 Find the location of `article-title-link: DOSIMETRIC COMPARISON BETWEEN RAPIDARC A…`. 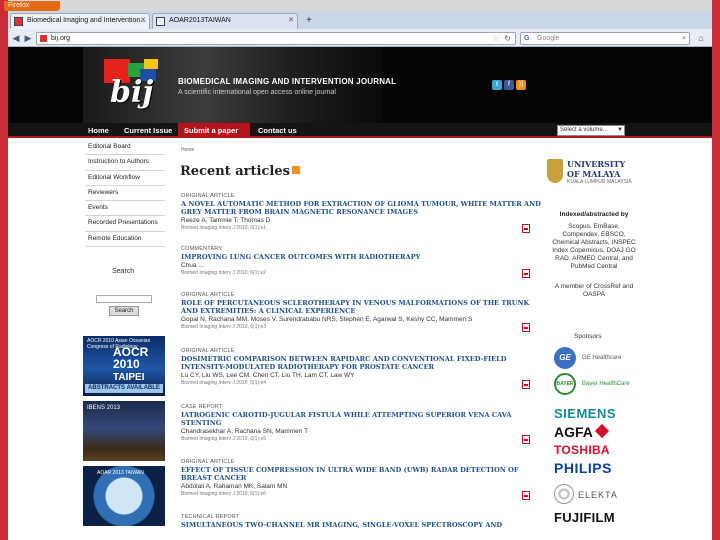

article-title-link: DOSIMETRIC COMPARISON BETWEEN RAPIDARC A… is located at coordinates (361, 363).